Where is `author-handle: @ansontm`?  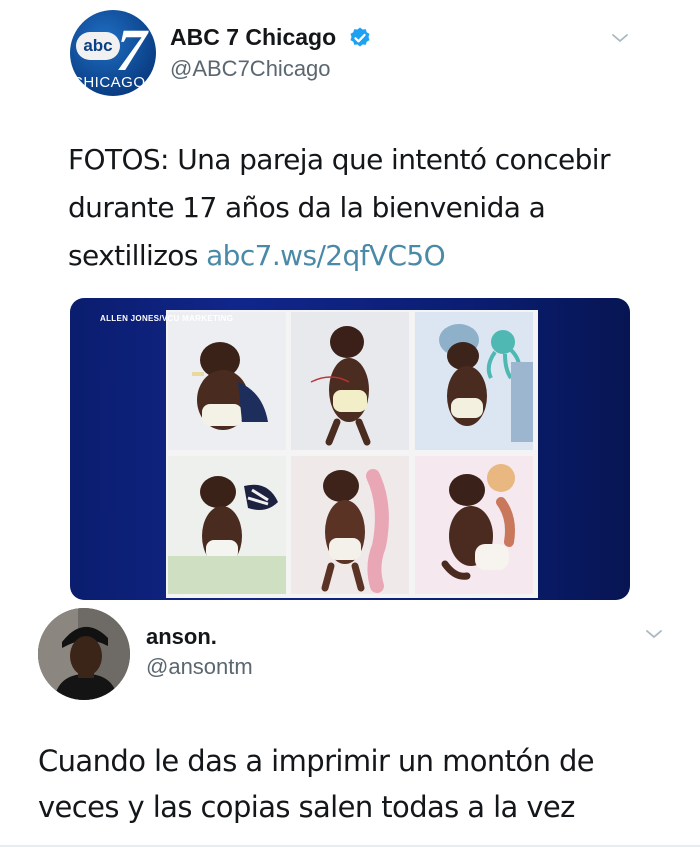
author-handle: @ansontm is located at coordinates (199, 667).